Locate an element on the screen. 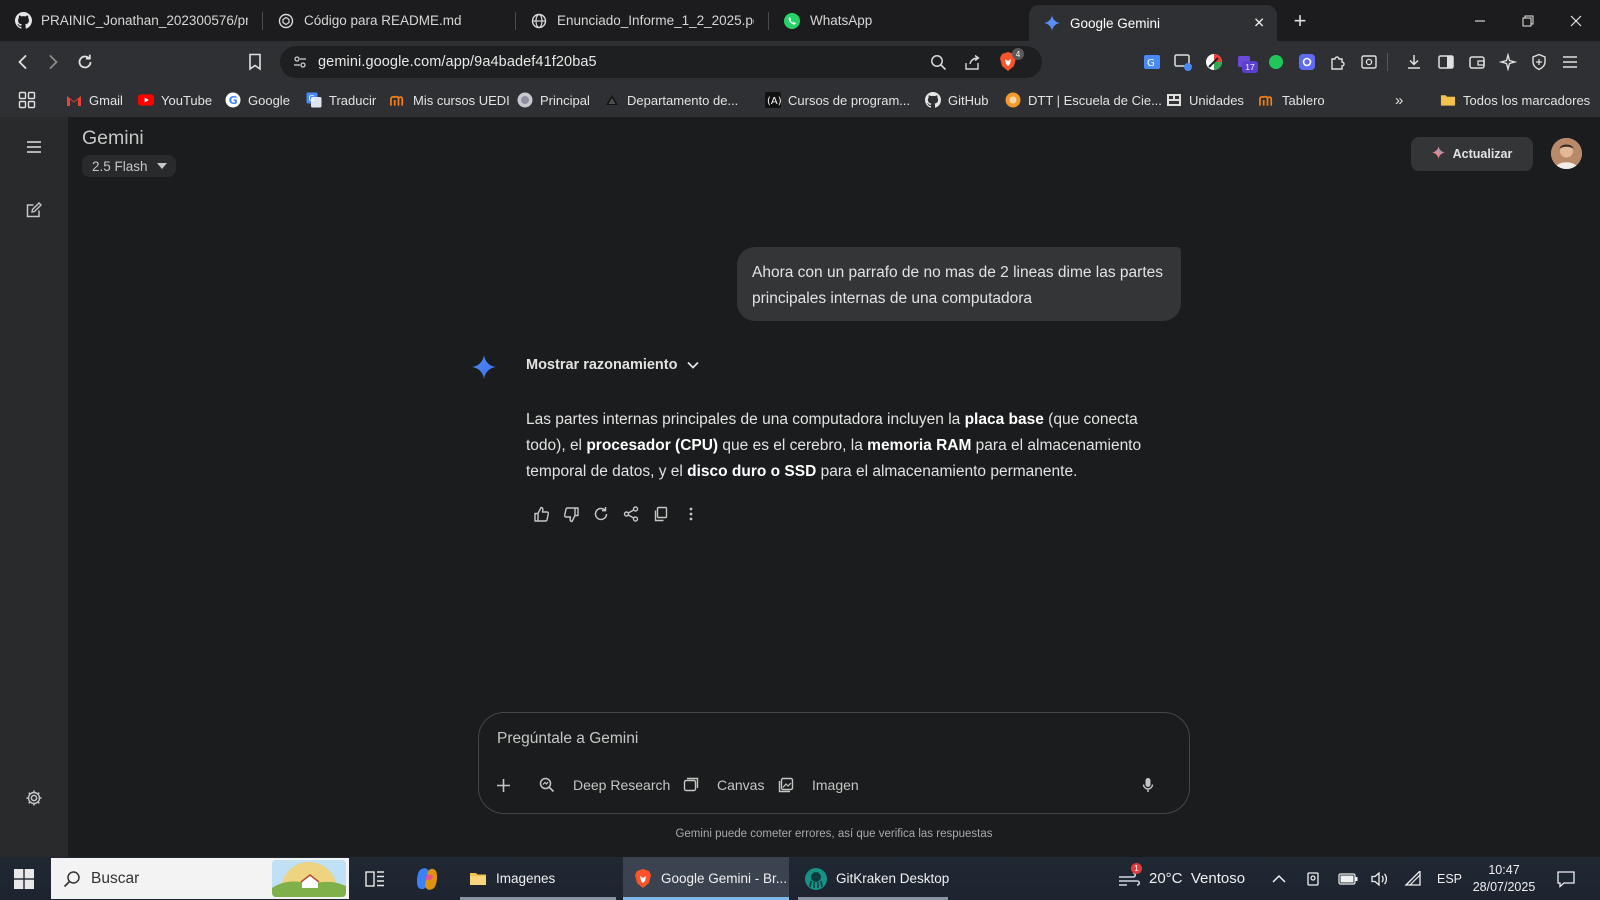 The width and height of the screenshot is (1600, 900). minimize-window-button is located at coordinates (1480, 20).